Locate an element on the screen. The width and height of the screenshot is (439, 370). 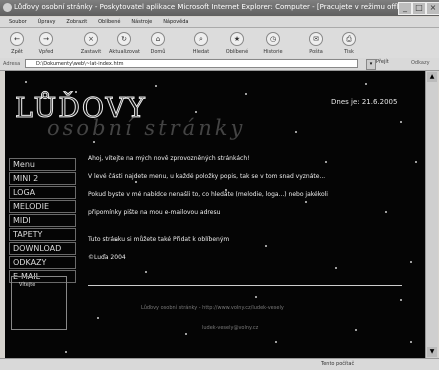
history-button: ◷ Historie is located at coordinates (273, 42).